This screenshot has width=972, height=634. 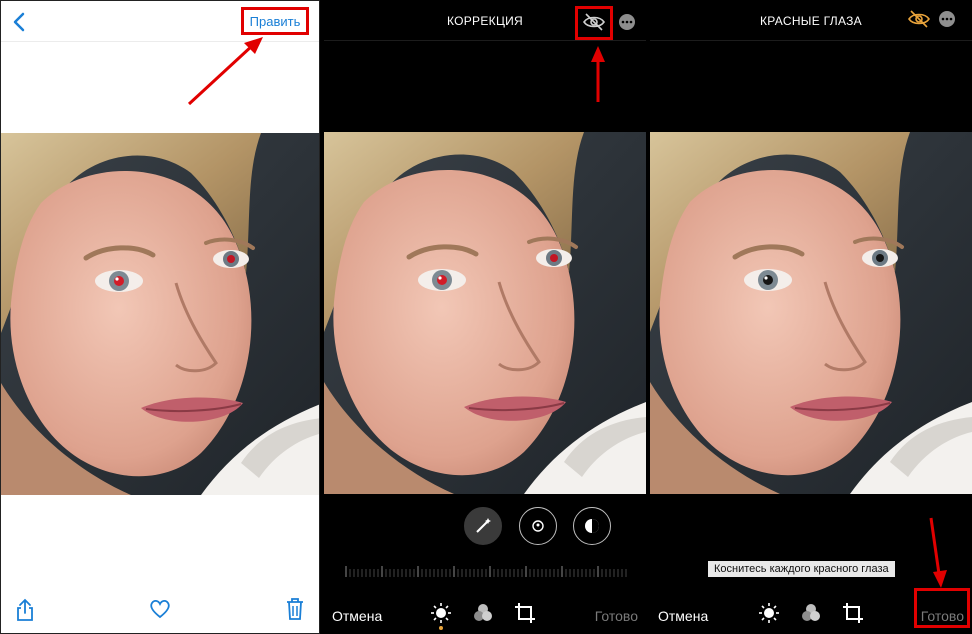 I want to click on share-icon, so click(x=25, y=610).